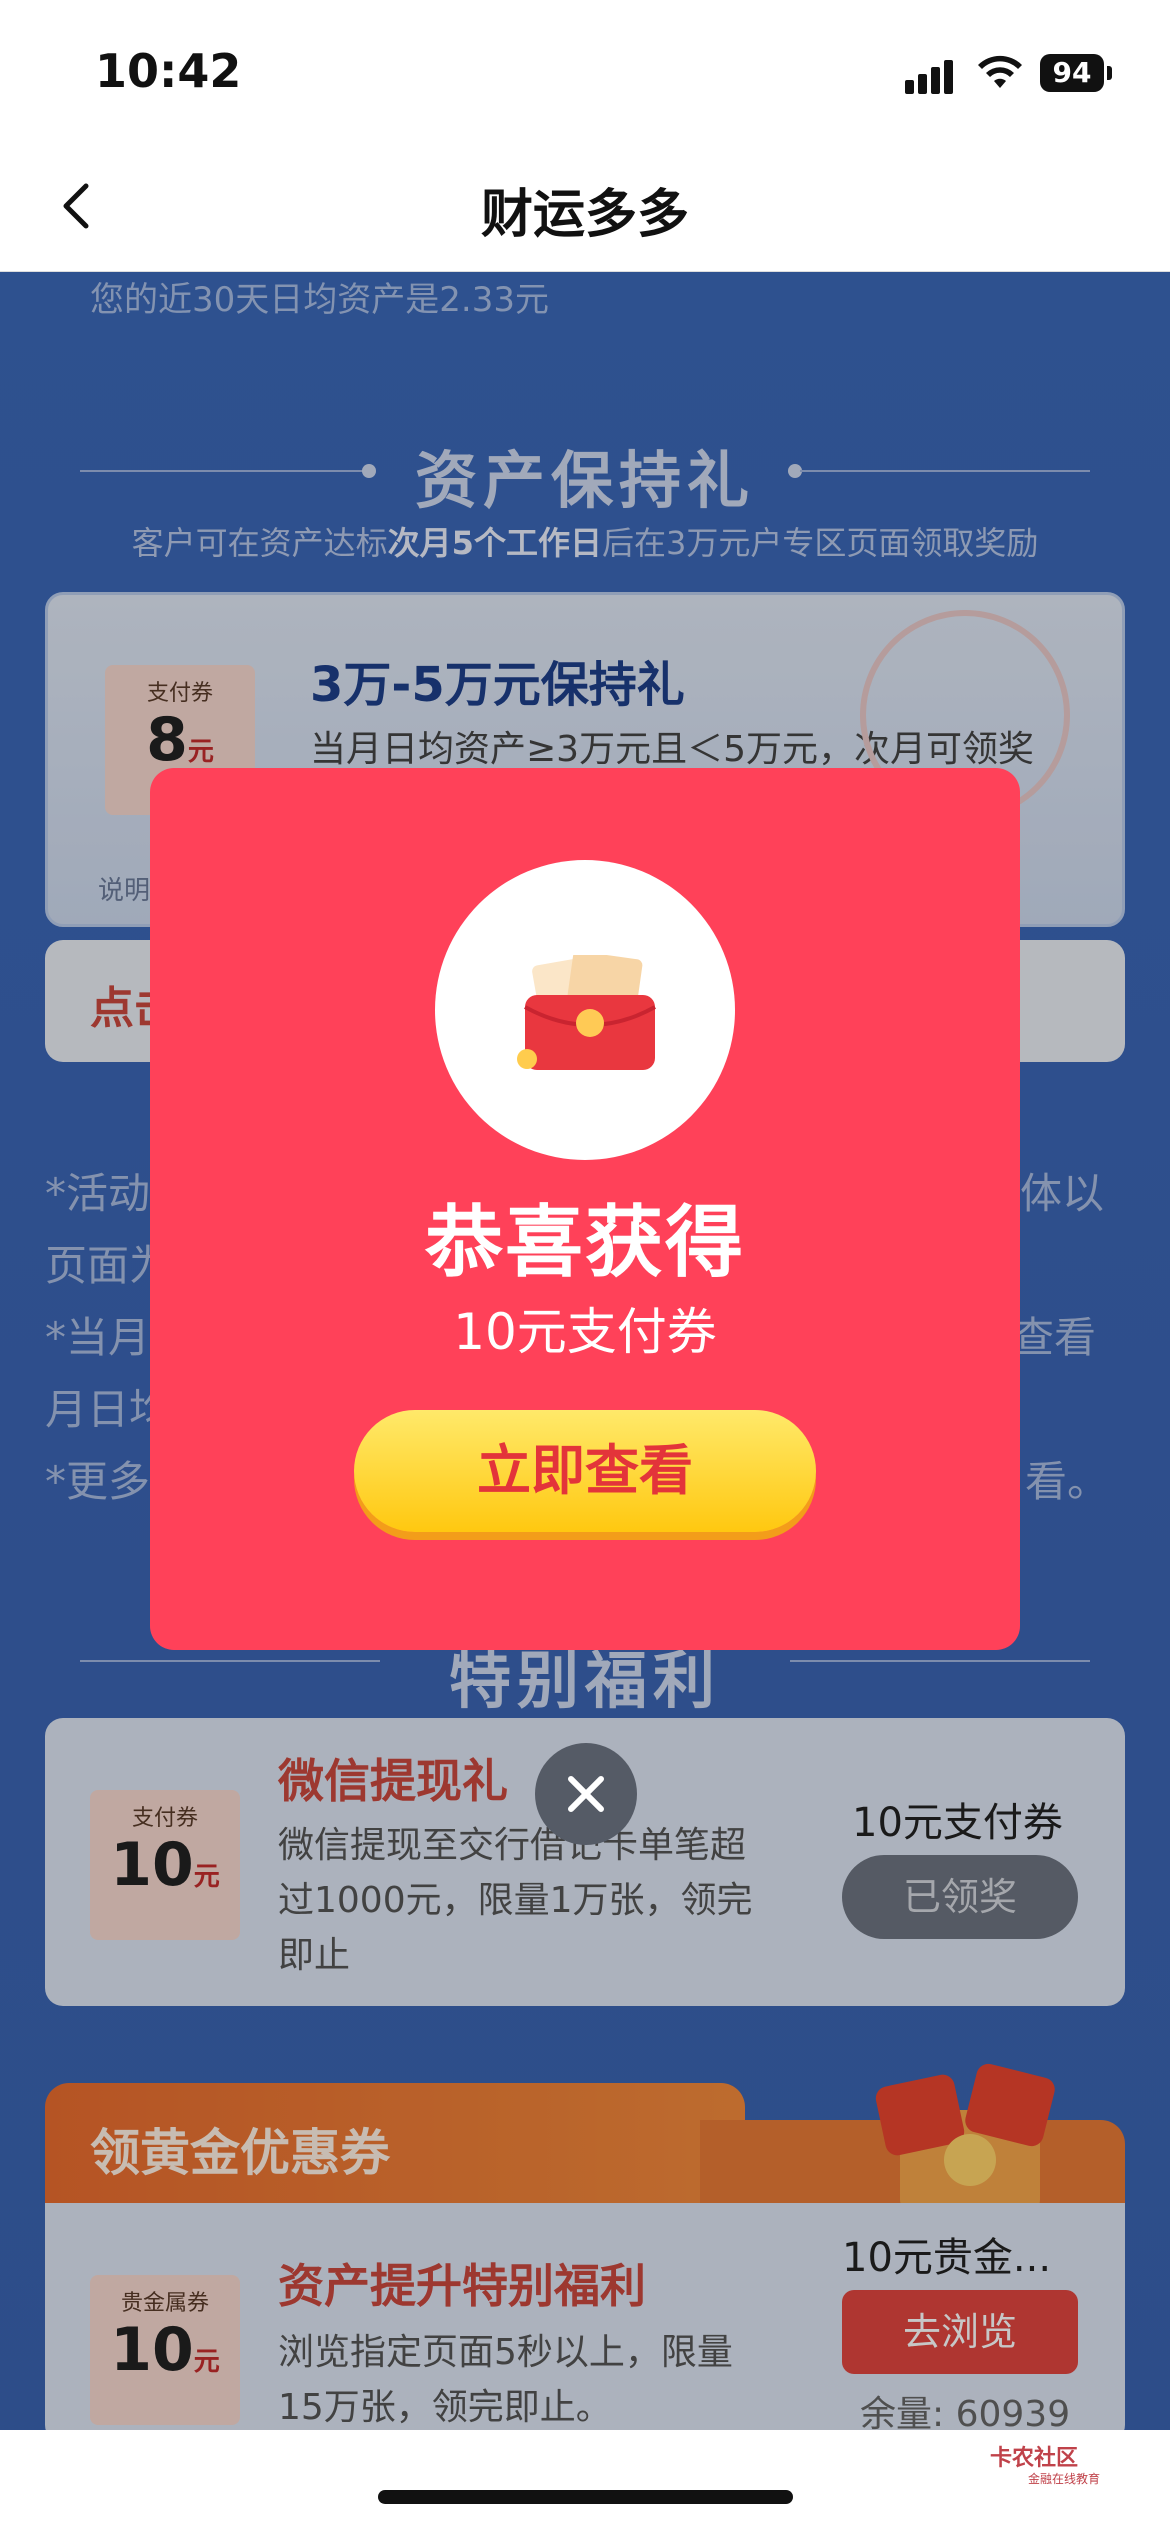 This screenshot has width=1170, height=2532. I want to click on close-modal-button, so click(586, 1794).